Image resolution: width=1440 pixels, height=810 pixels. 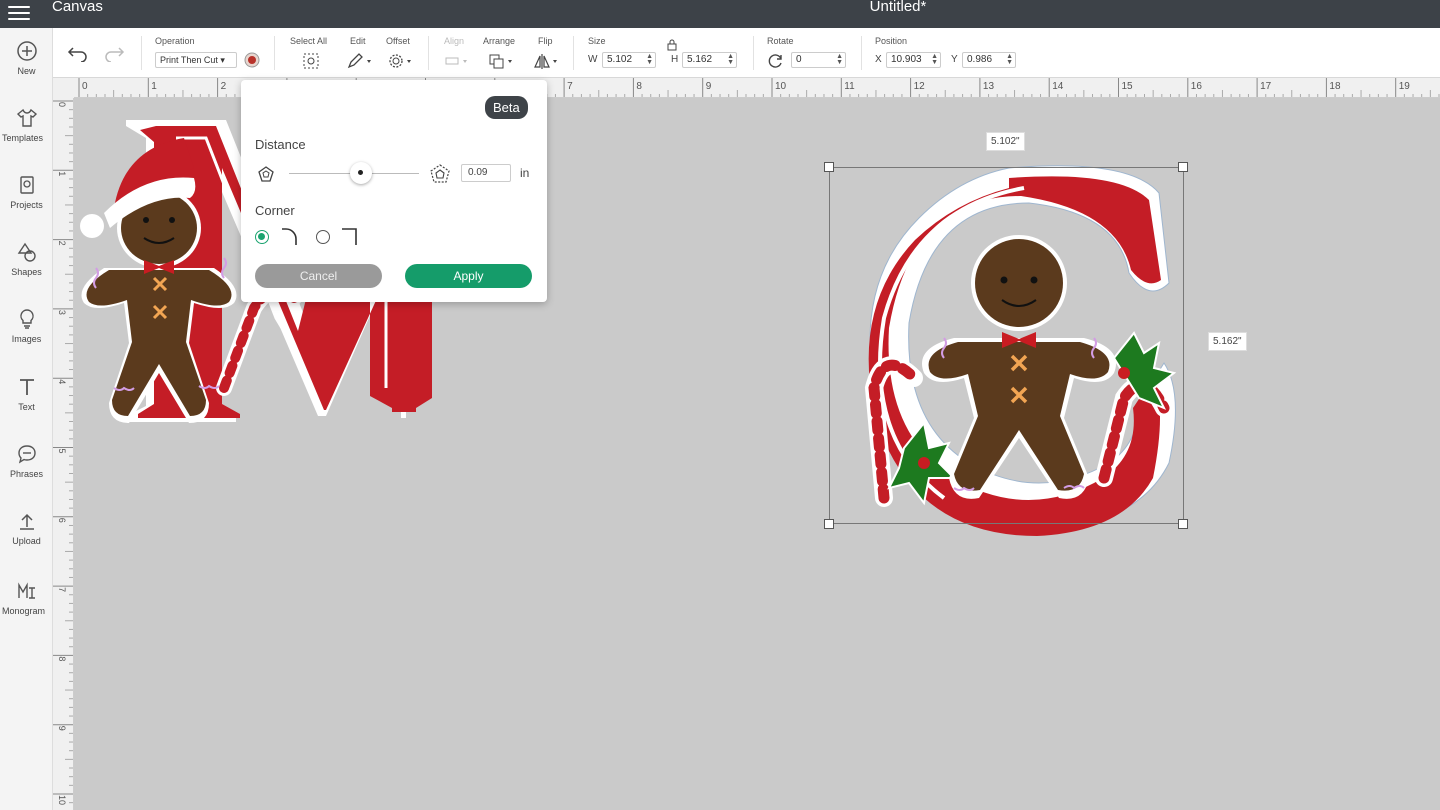 What do you see at coordinates (289, 236) in the screenshot?
I see `rounded-corner-icon` at bounding box center [289, 236].